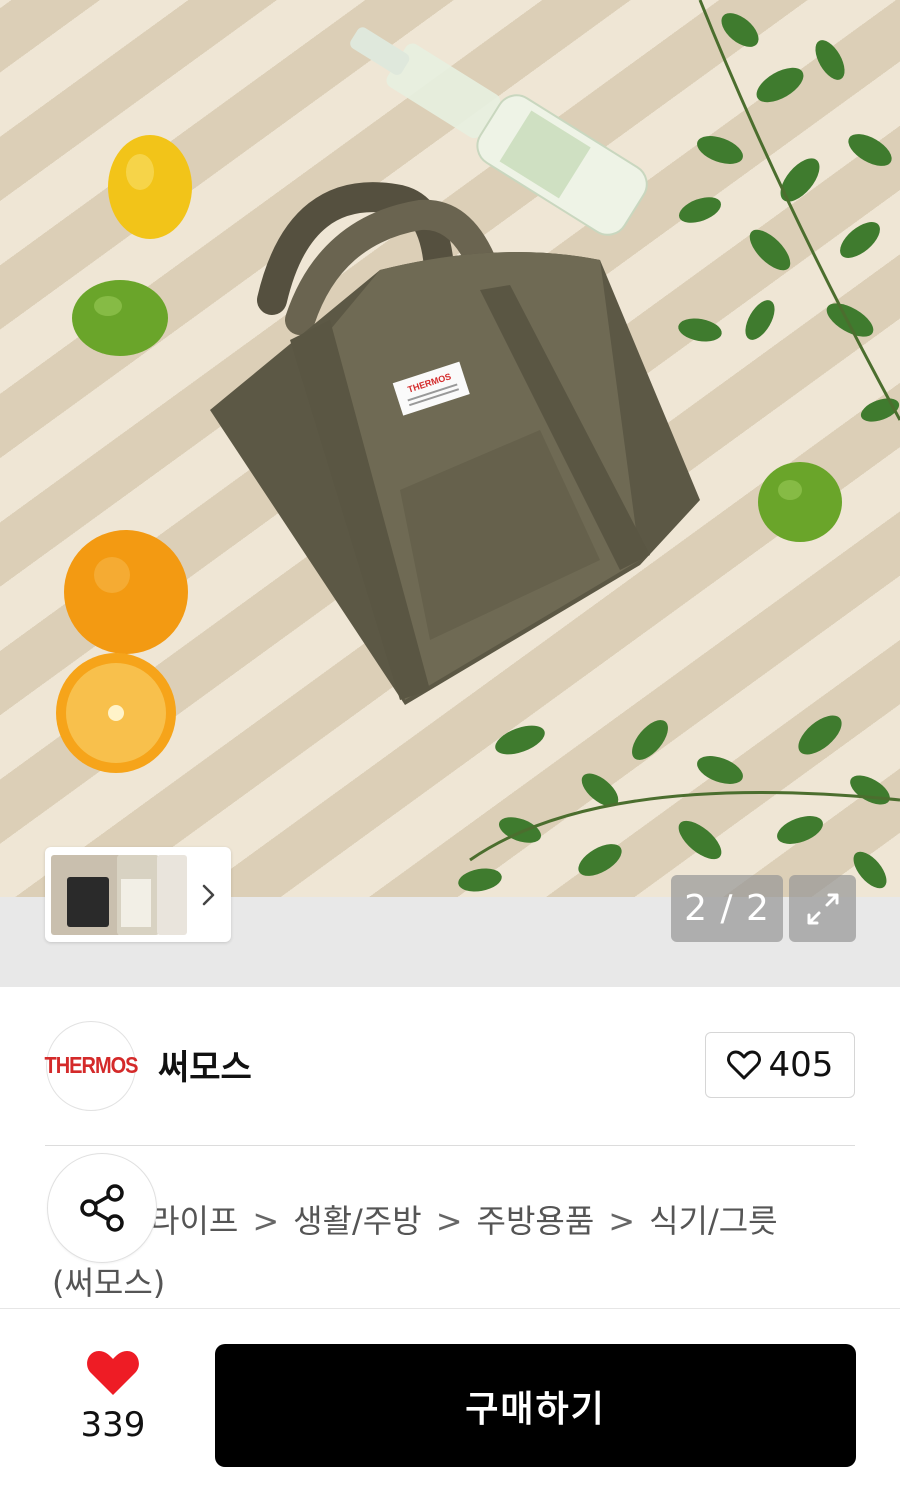 Image resolution: width=900 pixels, height=1501 pixels. What do you see at coordinates (535, 1405) in the screenshot?
I see `buy-button: 구매하기` at bounding box center [535, 1405].